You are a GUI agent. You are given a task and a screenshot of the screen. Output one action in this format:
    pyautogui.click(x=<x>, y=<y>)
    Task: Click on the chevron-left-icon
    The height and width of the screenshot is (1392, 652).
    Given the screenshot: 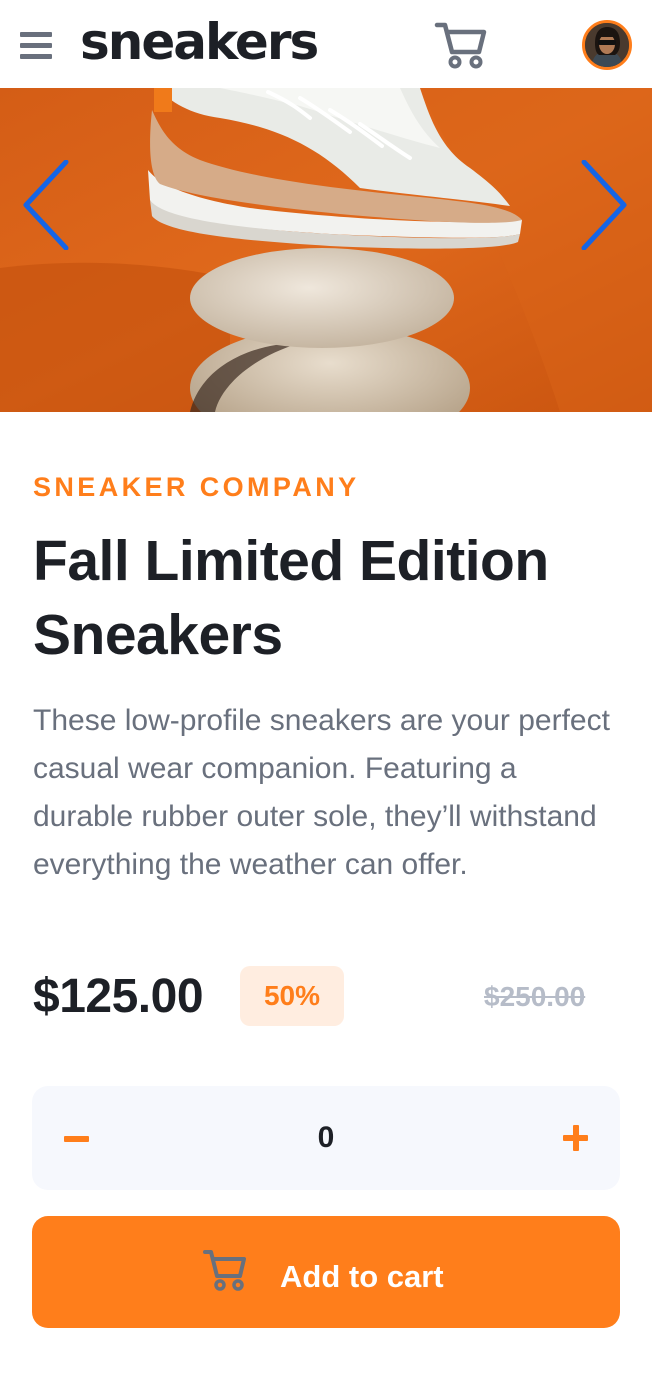 What is the action you would take?
    pyautogui.click(x=46, y=205)
    